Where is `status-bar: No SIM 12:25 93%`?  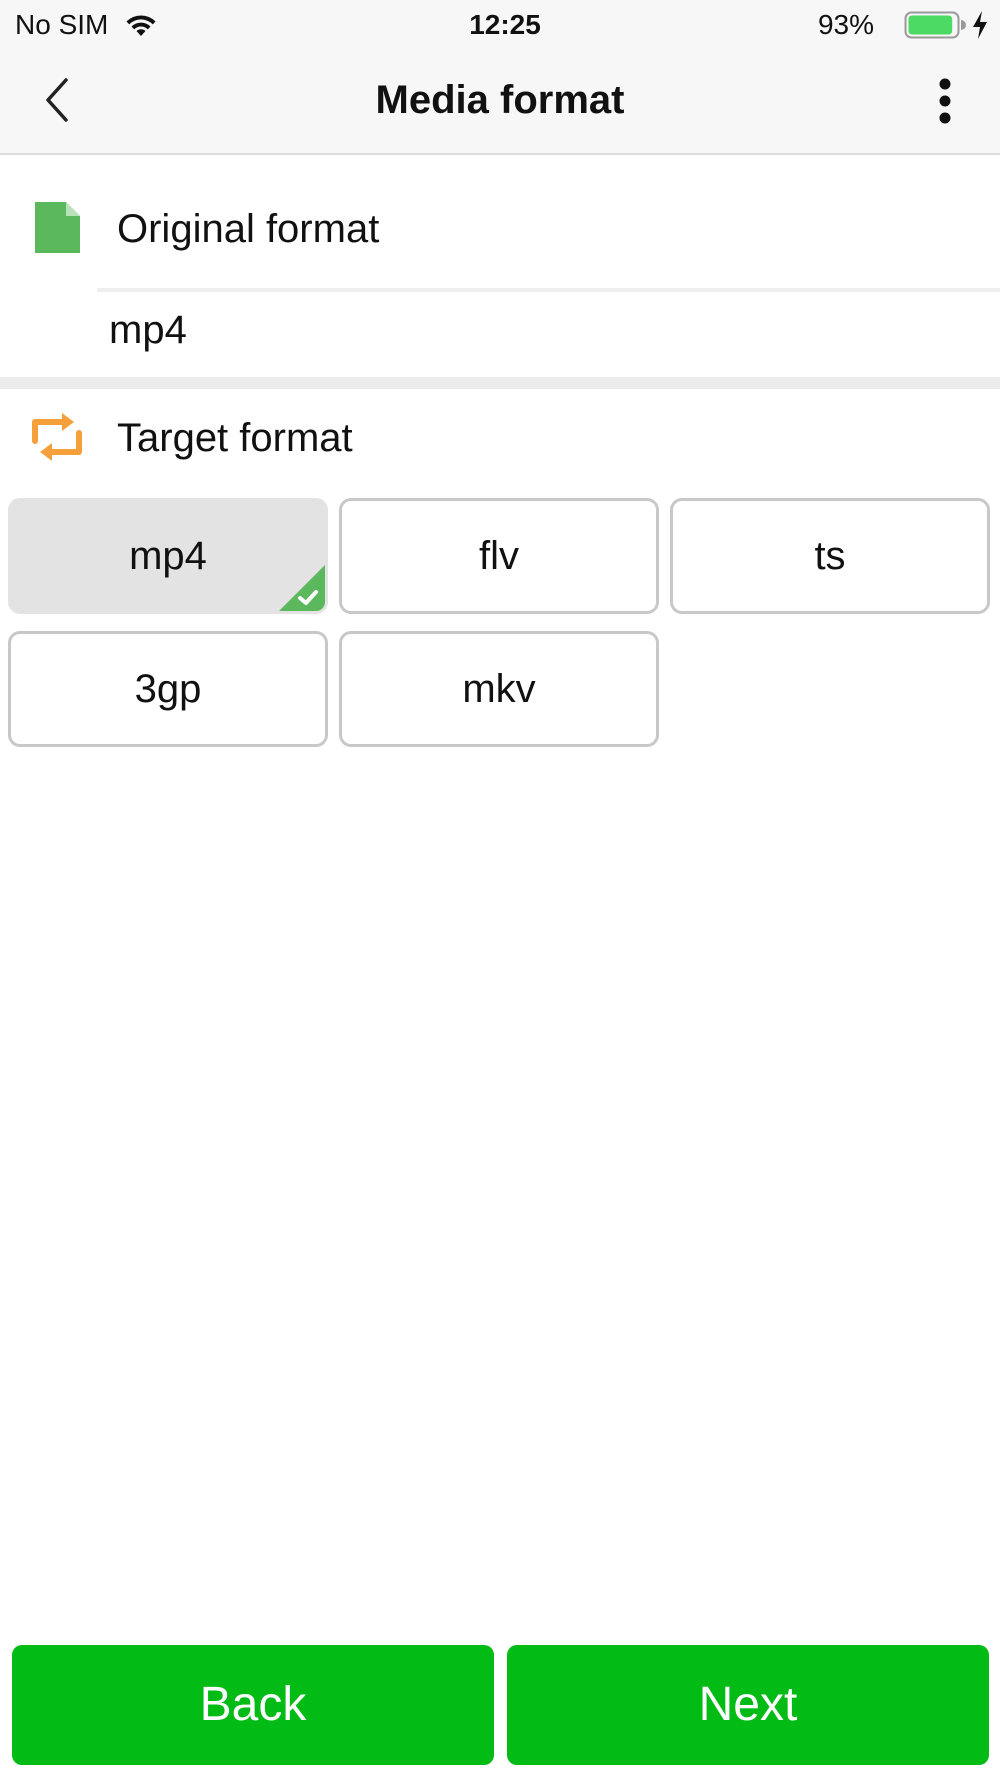
status-bar: No SIM 12:25 93% is located at coordinates (500, 24).